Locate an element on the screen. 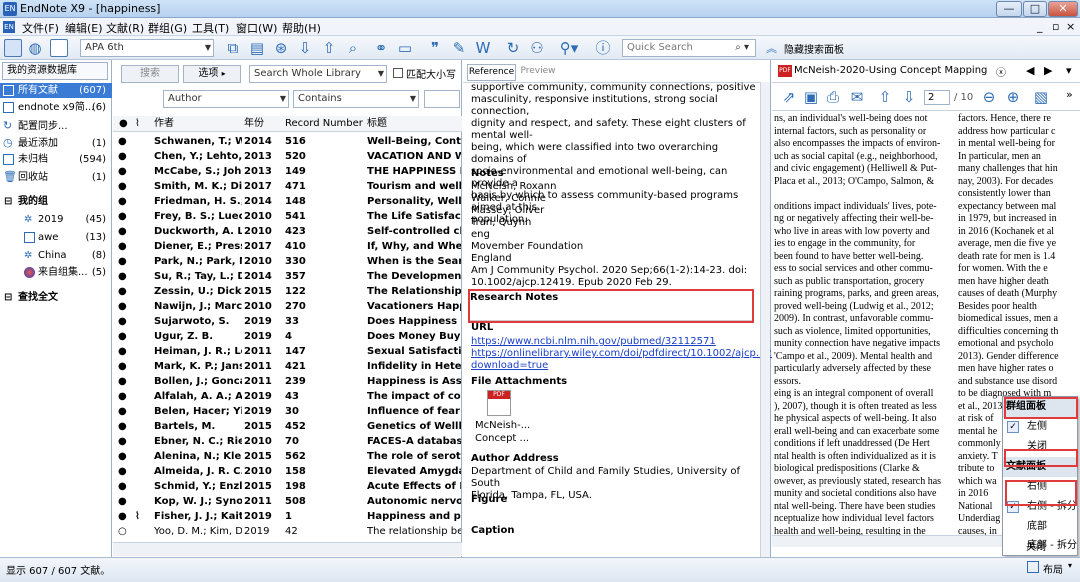 The image size is (1080, 582). close-button: ✕ is located at coordinates (1063, 9).